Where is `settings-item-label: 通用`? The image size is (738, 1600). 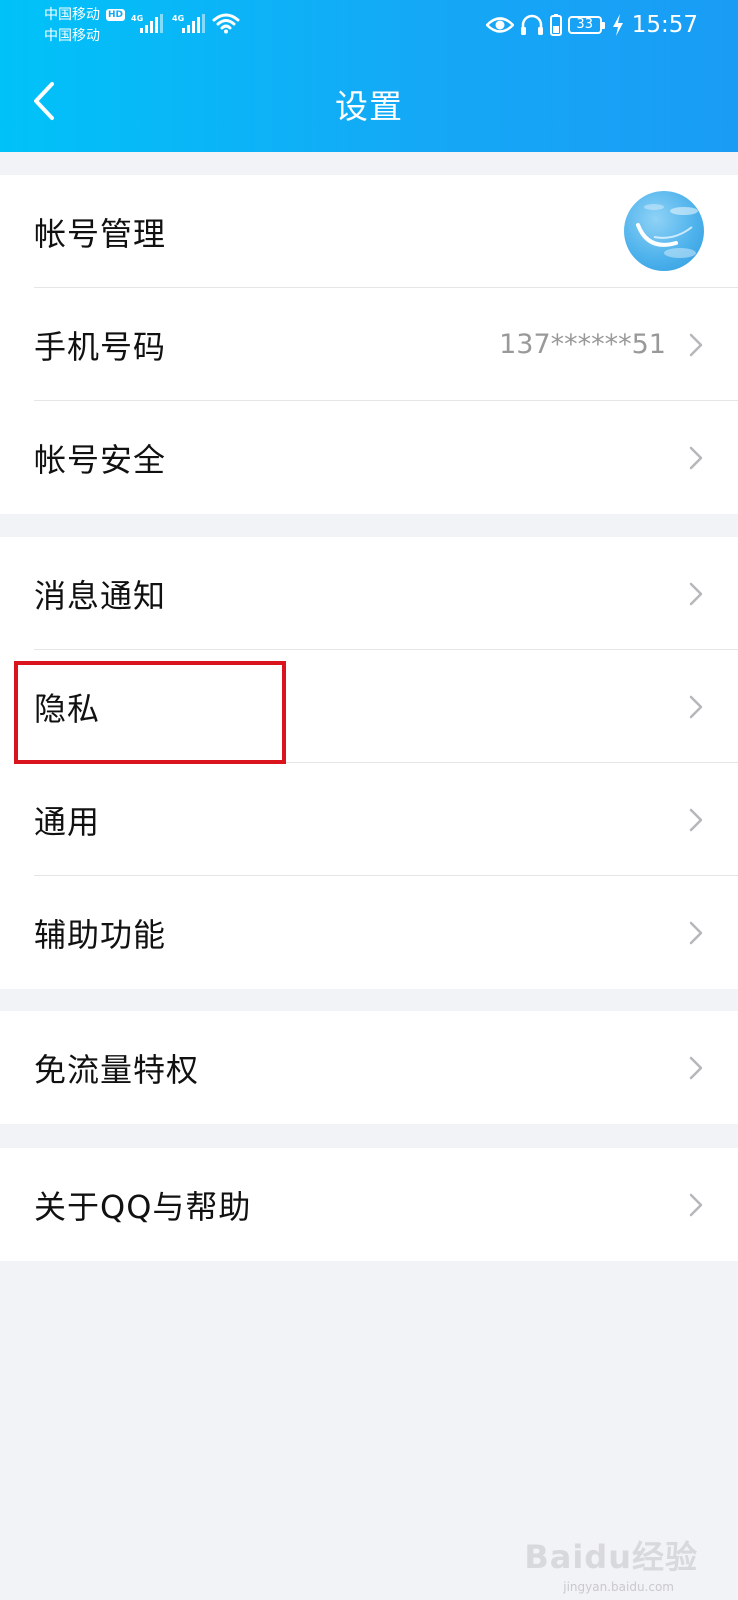
settings-item-label: 通用 is located at coordinates (67, 821).